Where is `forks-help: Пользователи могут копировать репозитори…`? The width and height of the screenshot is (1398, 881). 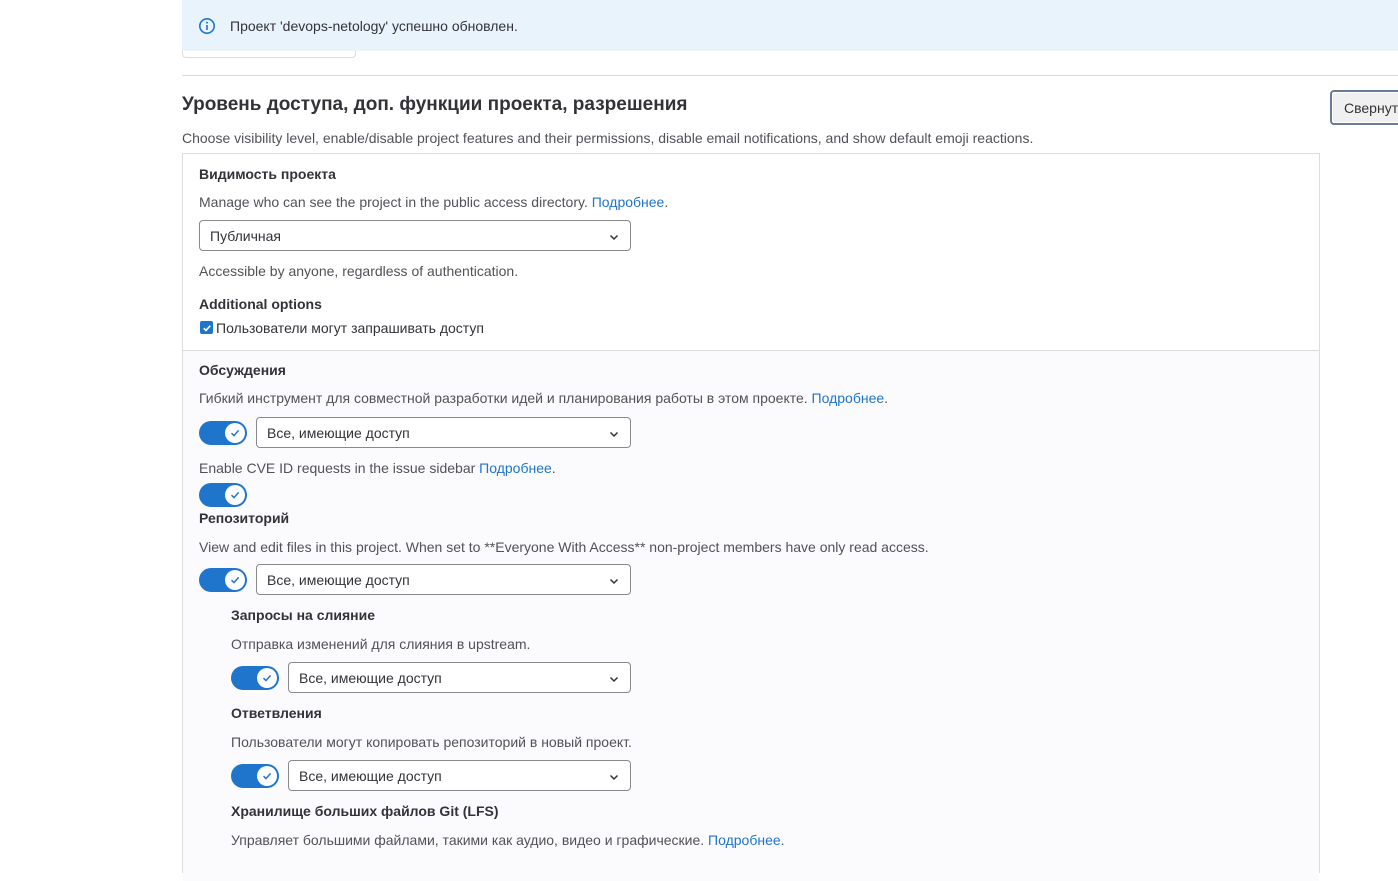 forks-help: Пользователи могут копировать репозитори… is located at coordinates (431, 742).